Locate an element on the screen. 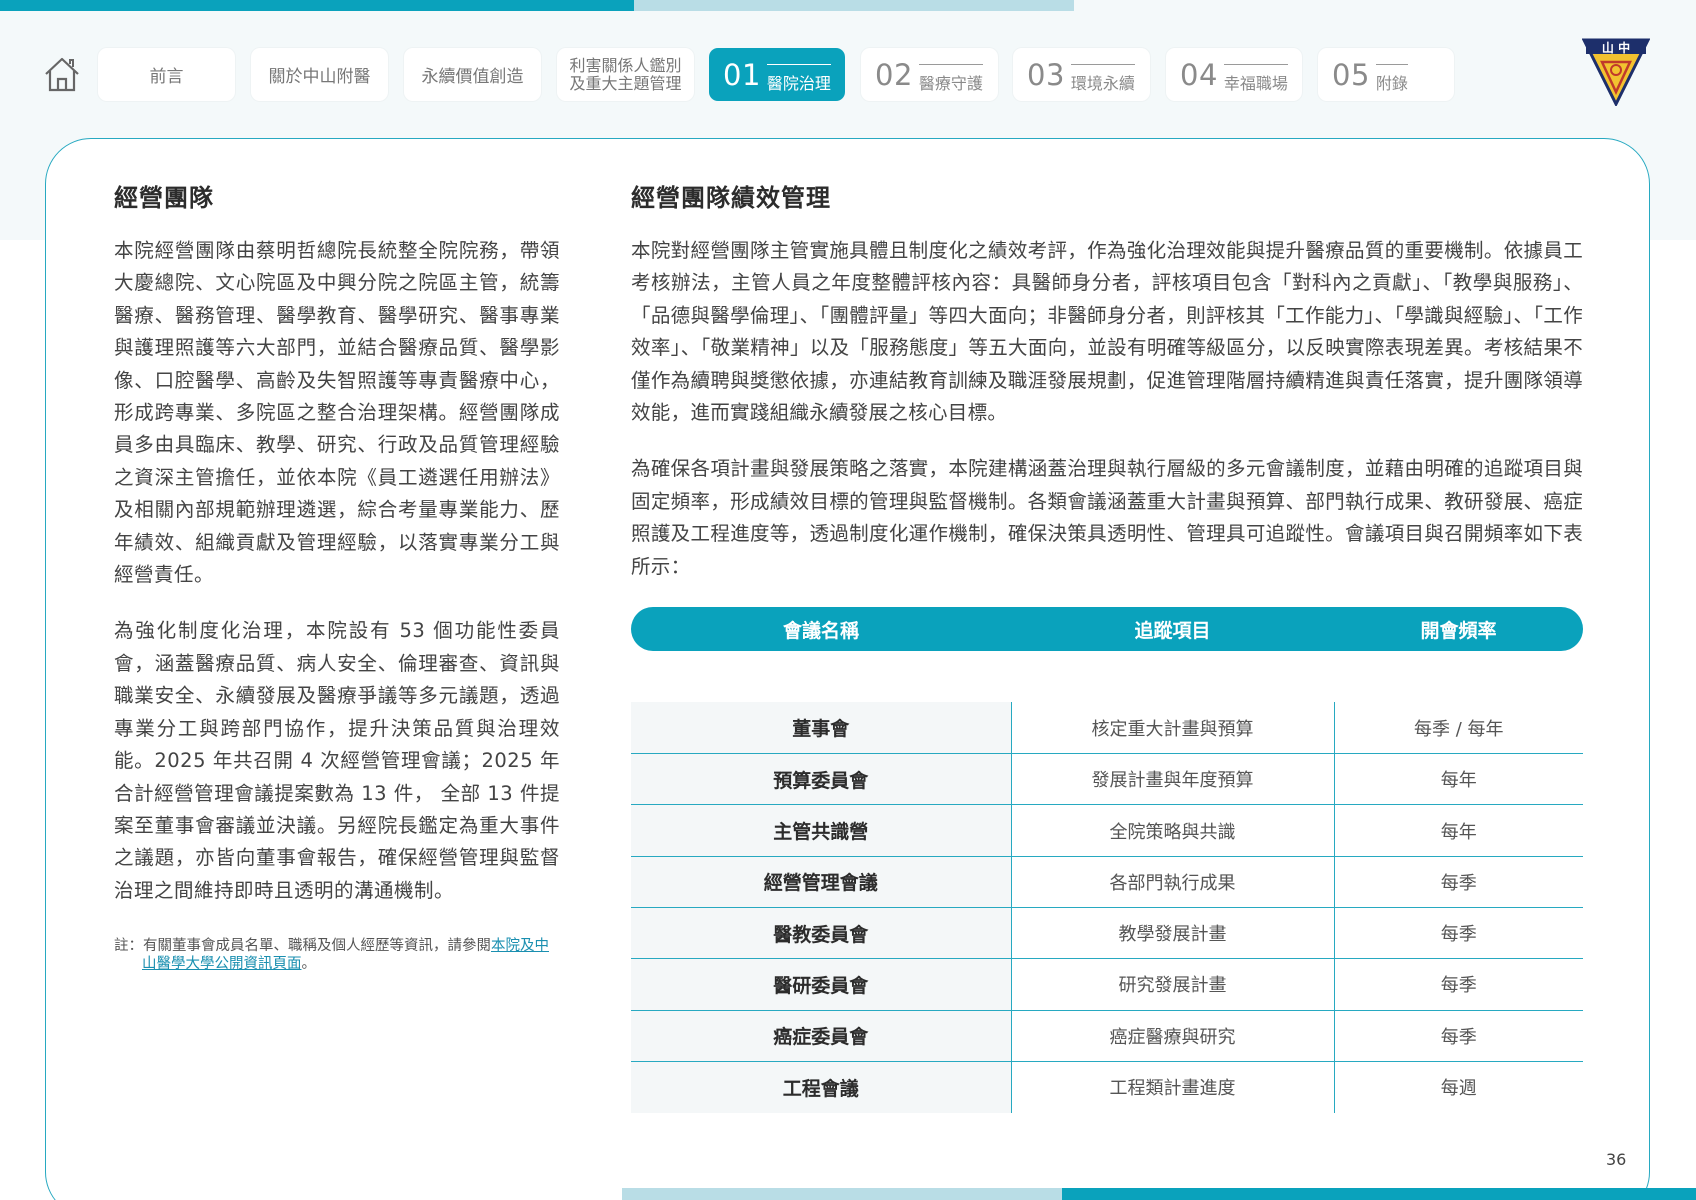 This screenshot has height=1200, width=1696. tab-label: 利害關係人鑑別 及重大主題管理 is located at coordinates (625, 74).